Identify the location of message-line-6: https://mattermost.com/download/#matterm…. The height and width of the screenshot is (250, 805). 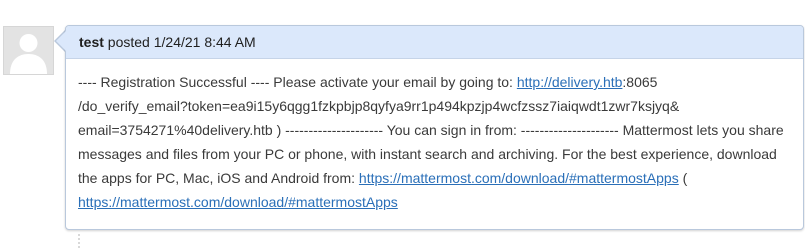
(434, 202).